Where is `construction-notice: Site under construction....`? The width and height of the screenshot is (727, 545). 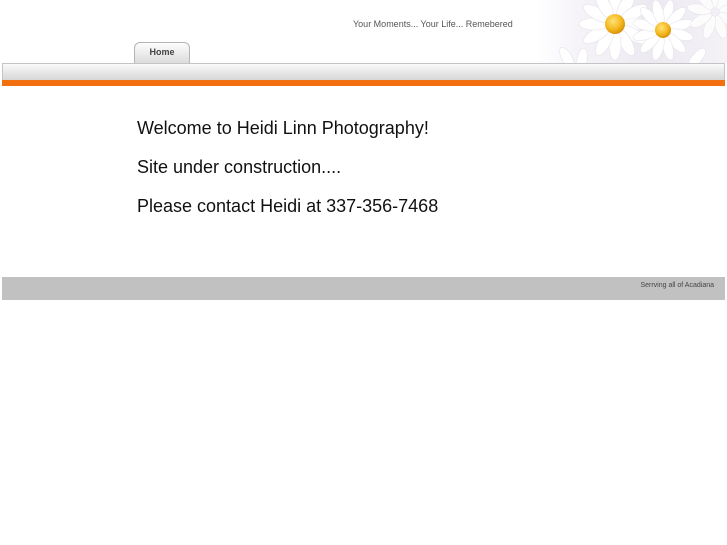 construction-notice: Site under construction.... is located at coordinates (239, 167).